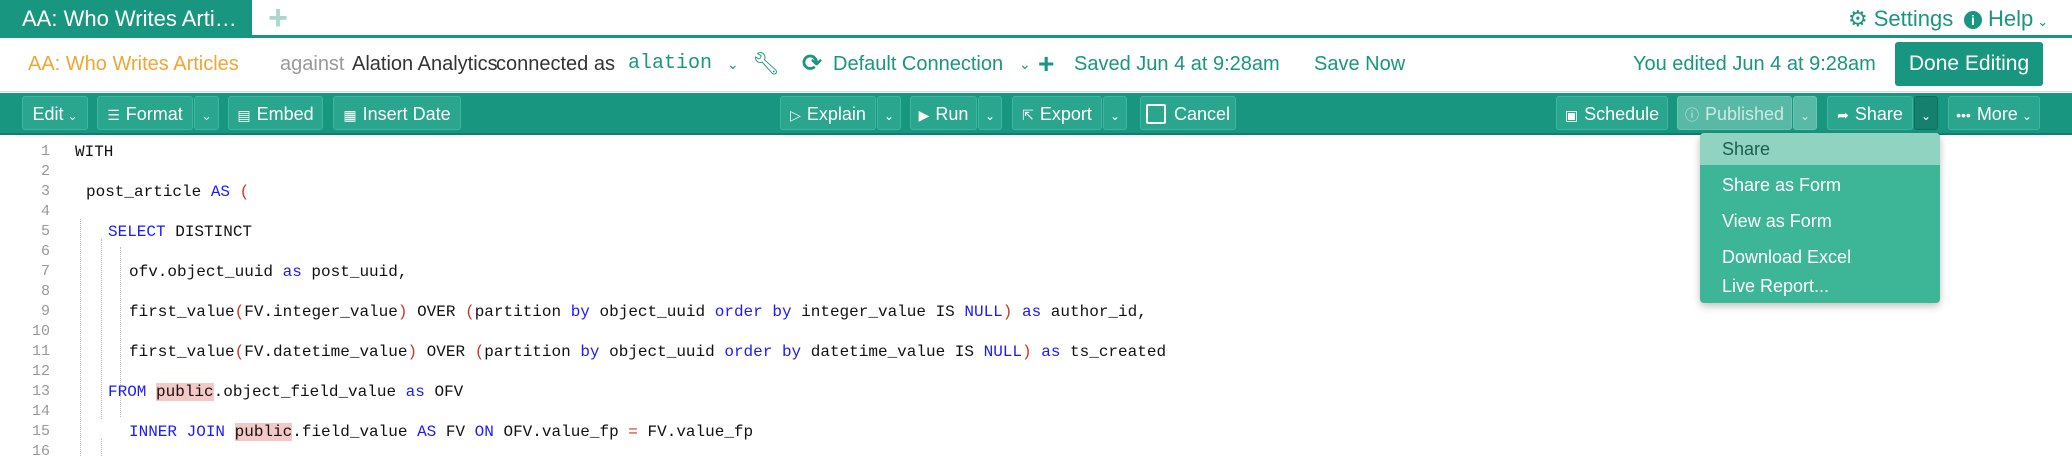 The width and height of the screenshot is (2072, 456). I want to click on connection-selector: Default Connection, so click(918, 64).